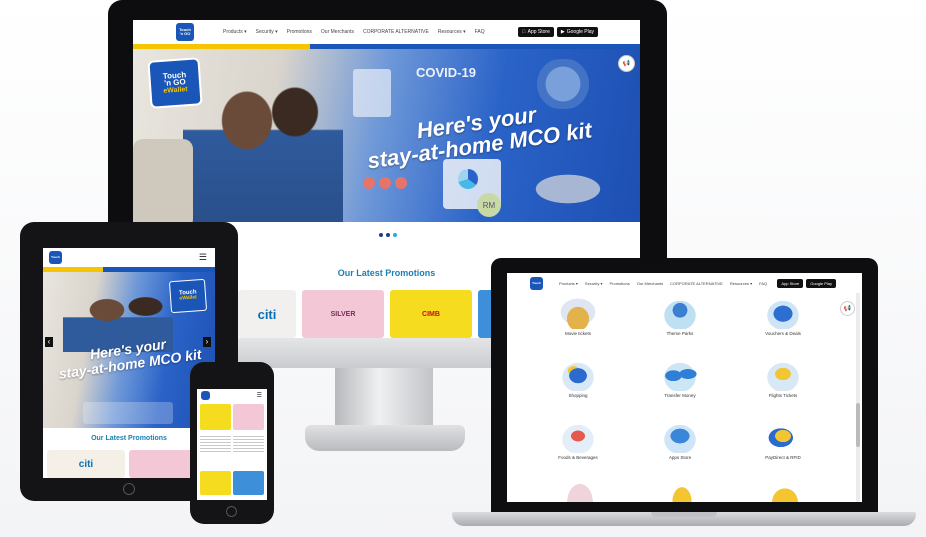 This screenshot has height=537, width=926. I want to click on voucher-icon, so click(783, 312).